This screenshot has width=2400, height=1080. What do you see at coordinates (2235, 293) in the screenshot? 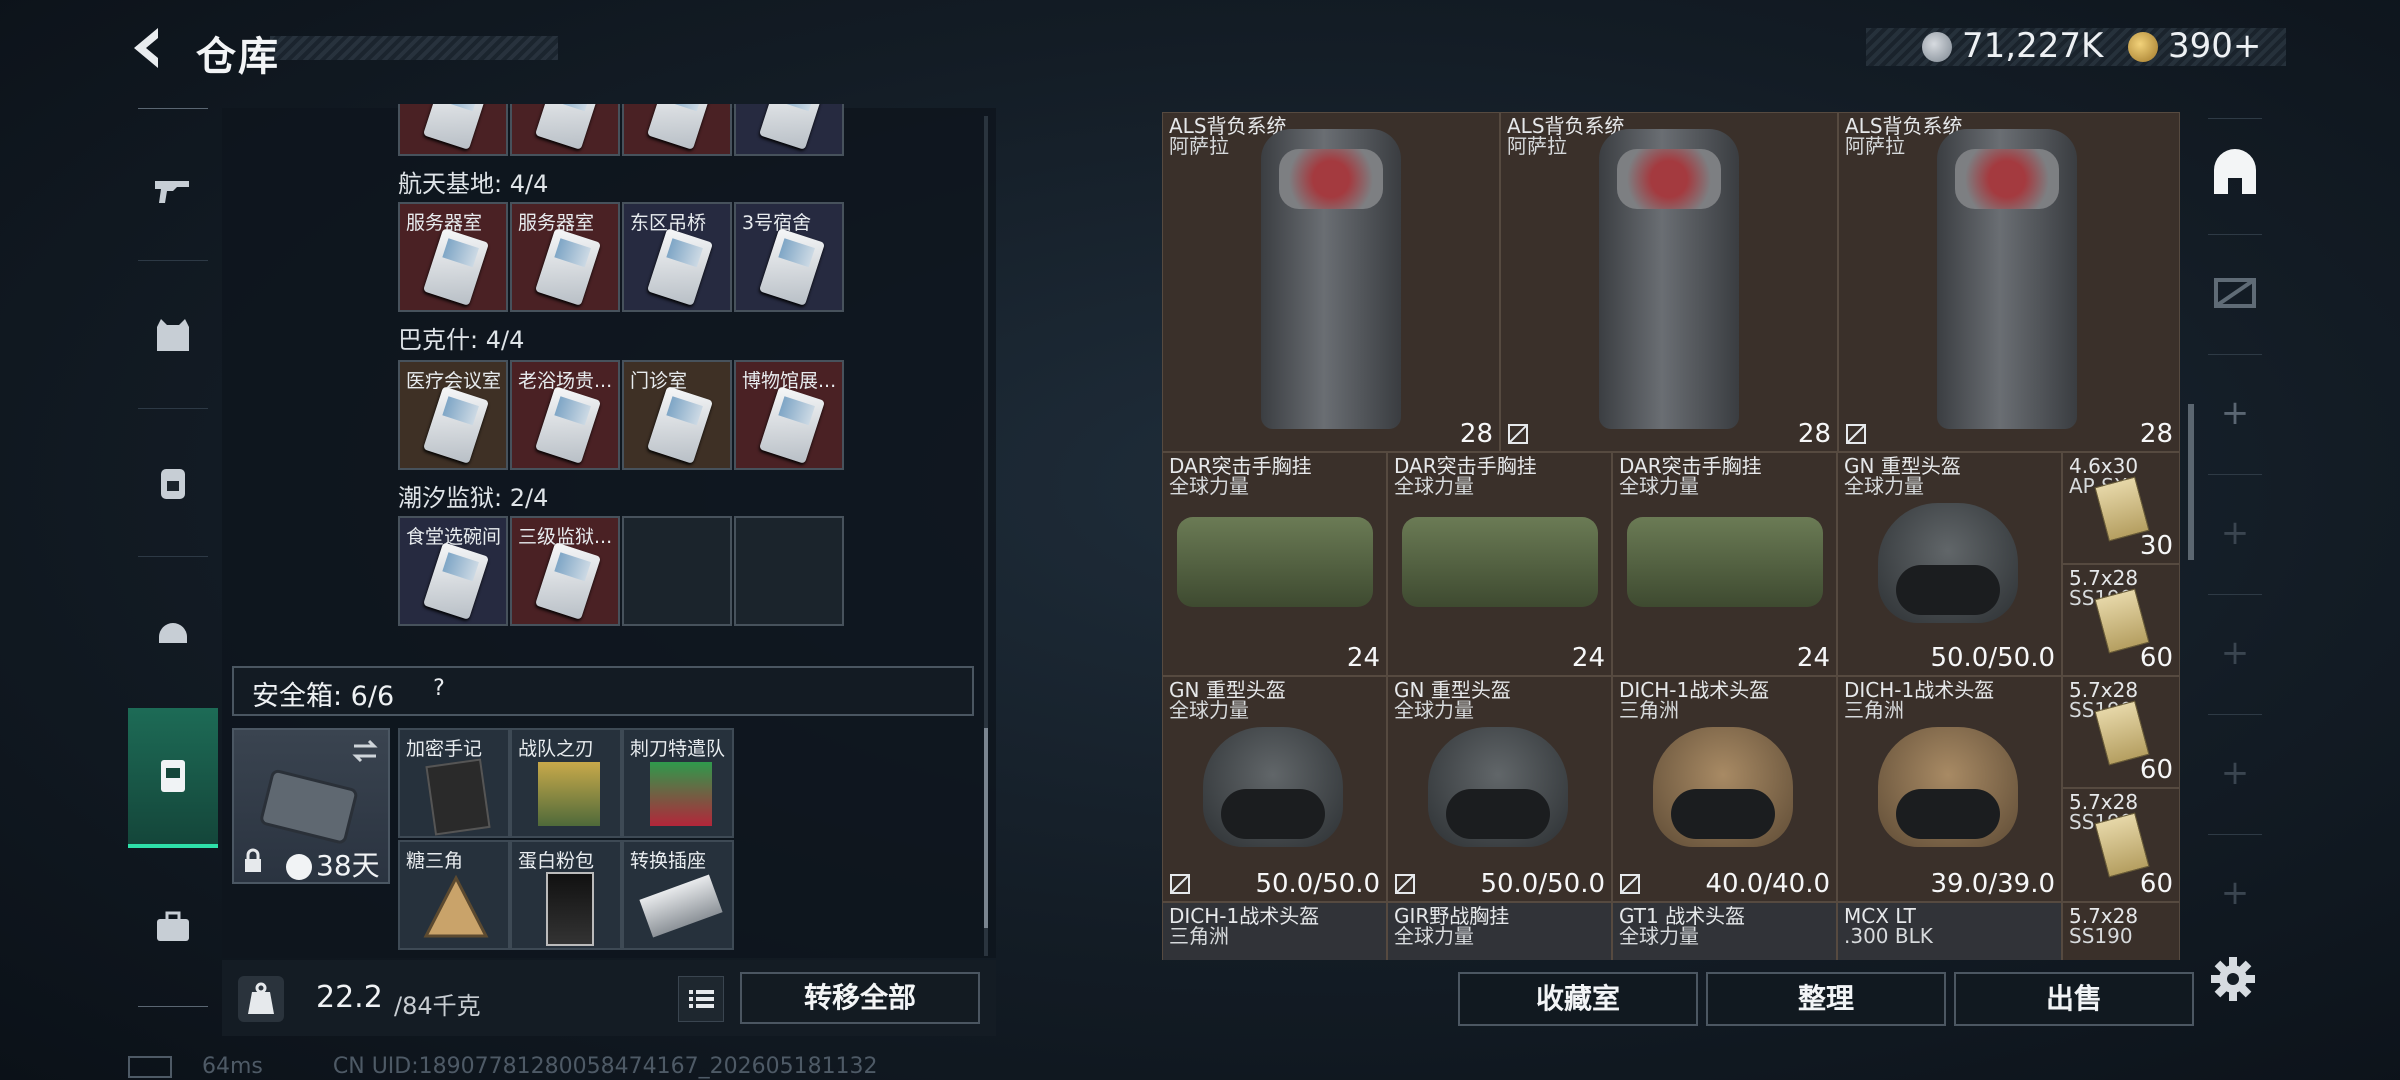
I see `warehouse-tab-cards` at bounding box center [2235, 293].